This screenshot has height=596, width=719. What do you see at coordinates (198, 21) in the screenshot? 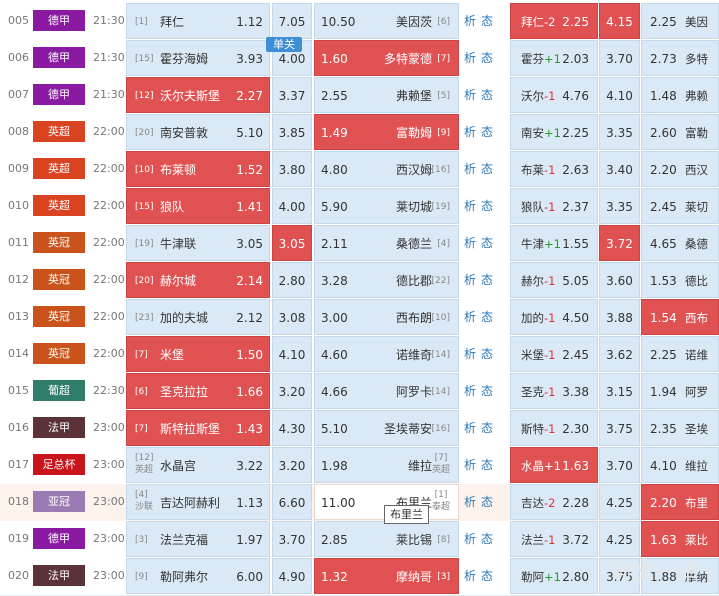
I see `home-win-odds-button: [1] 拜仁 1.12` at bounding box center [198, 21].